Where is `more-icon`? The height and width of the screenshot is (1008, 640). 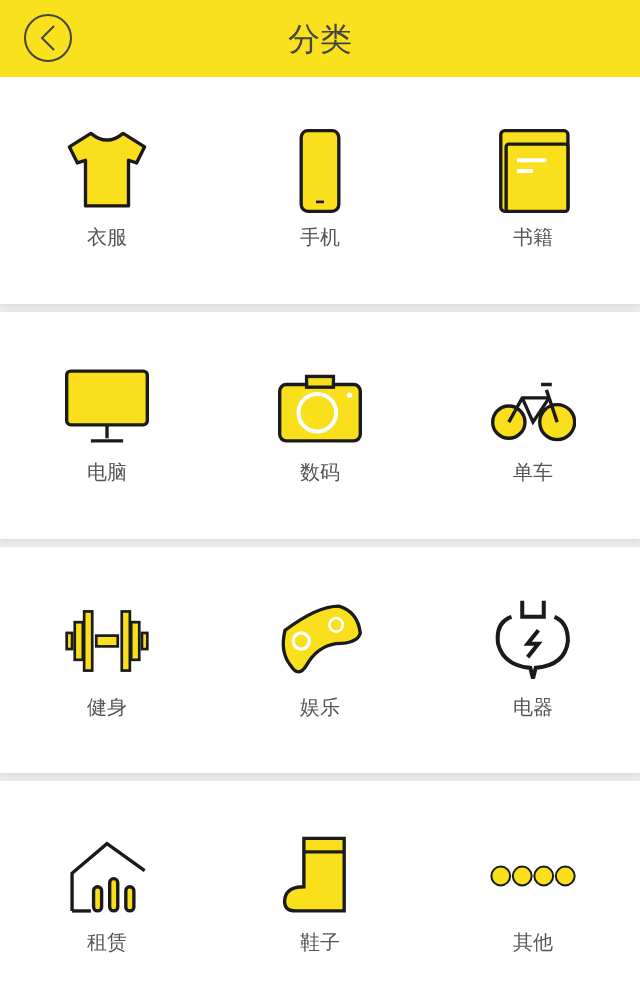
more-icon is located at coordinates (533, 875).